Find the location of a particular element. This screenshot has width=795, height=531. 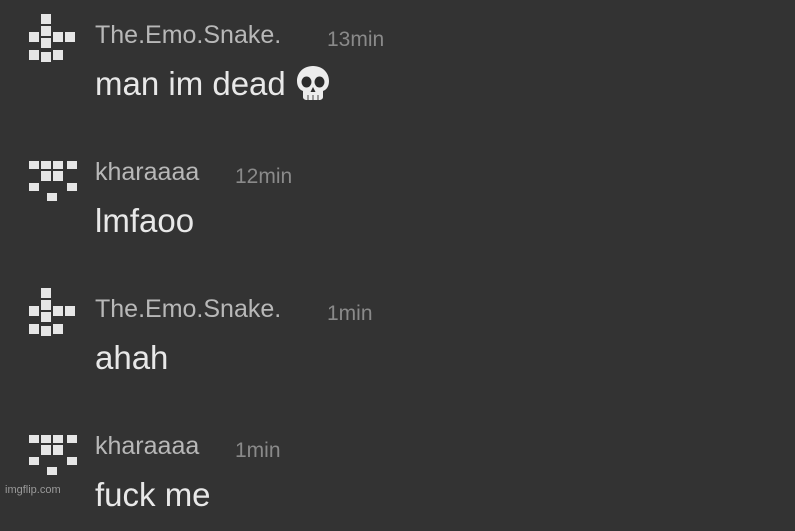

message-text: lmfaoo is located at coordinates (145, 220).